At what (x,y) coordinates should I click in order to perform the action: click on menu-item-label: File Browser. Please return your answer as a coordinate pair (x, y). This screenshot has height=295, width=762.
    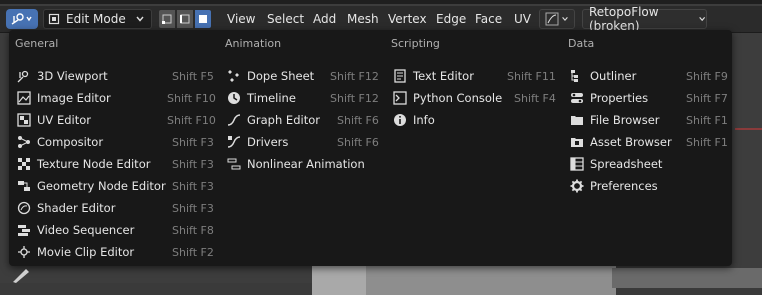
    Looking at the image, I should click on (625, 120).